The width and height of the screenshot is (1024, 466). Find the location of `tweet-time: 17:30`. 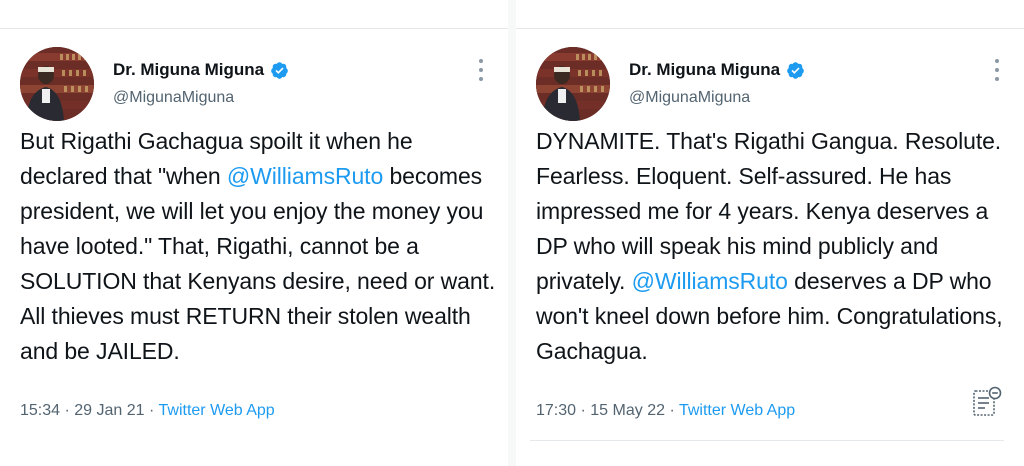

tweet-time: 17:30 is located at coordinates (556, 410).